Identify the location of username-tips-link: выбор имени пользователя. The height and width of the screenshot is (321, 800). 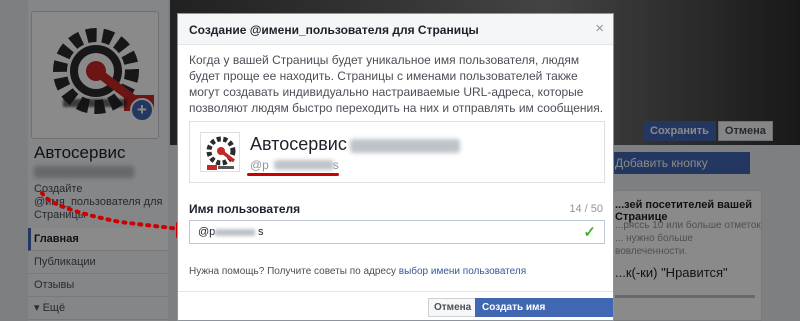
(462, 271).